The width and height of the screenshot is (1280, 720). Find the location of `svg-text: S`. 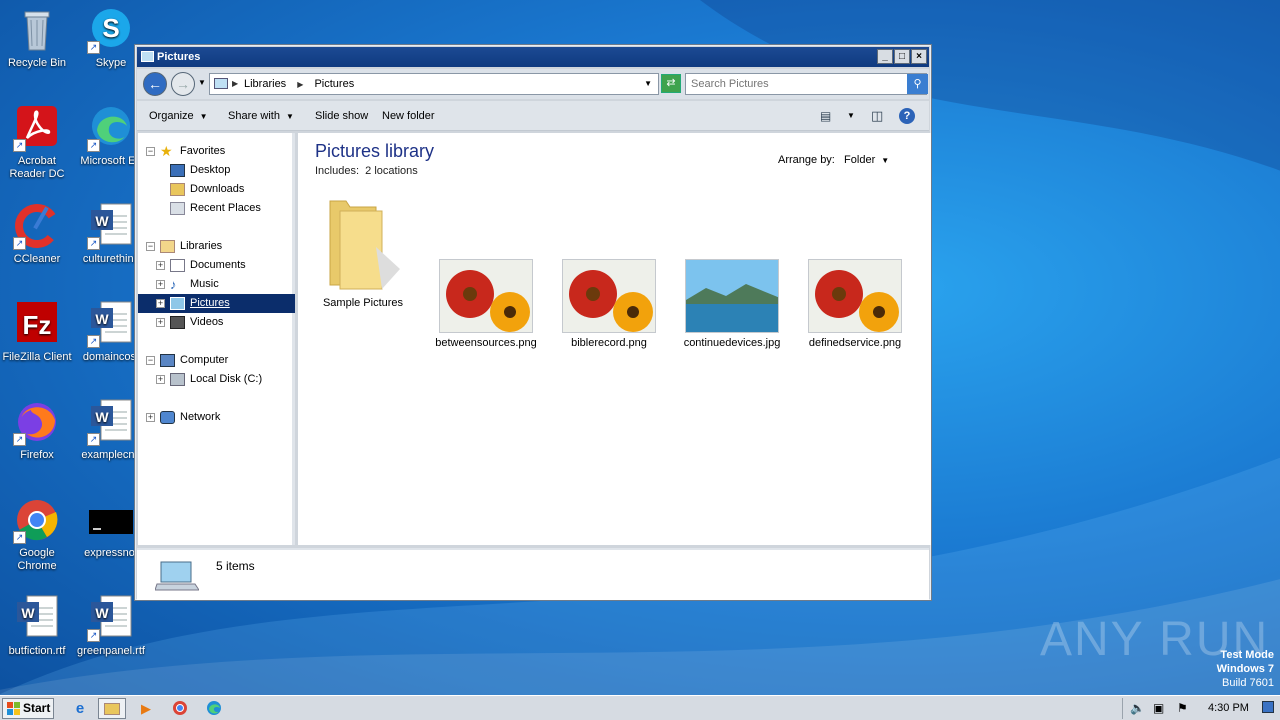

svg-text: S is located at coordinates (110, 28).